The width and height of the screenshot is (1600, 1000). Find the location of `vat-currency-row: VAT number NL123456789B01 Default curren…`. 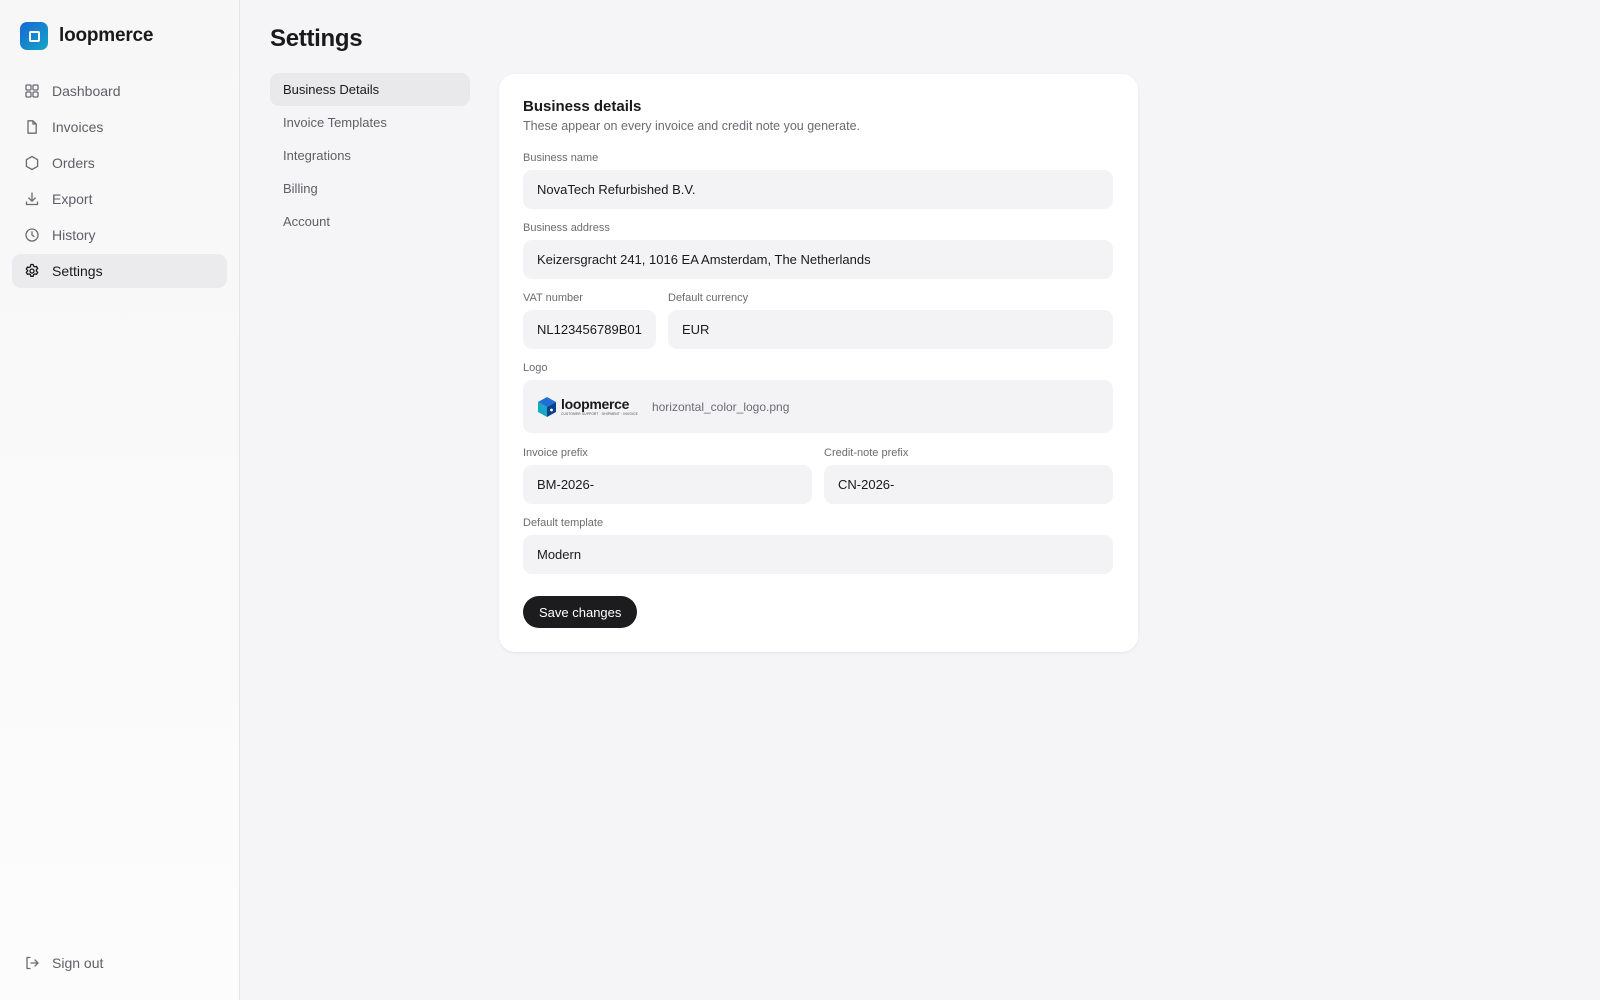

vat-currency-row: VAT number NL123456789B01 Default curren… is located at coordinates (818, 320).